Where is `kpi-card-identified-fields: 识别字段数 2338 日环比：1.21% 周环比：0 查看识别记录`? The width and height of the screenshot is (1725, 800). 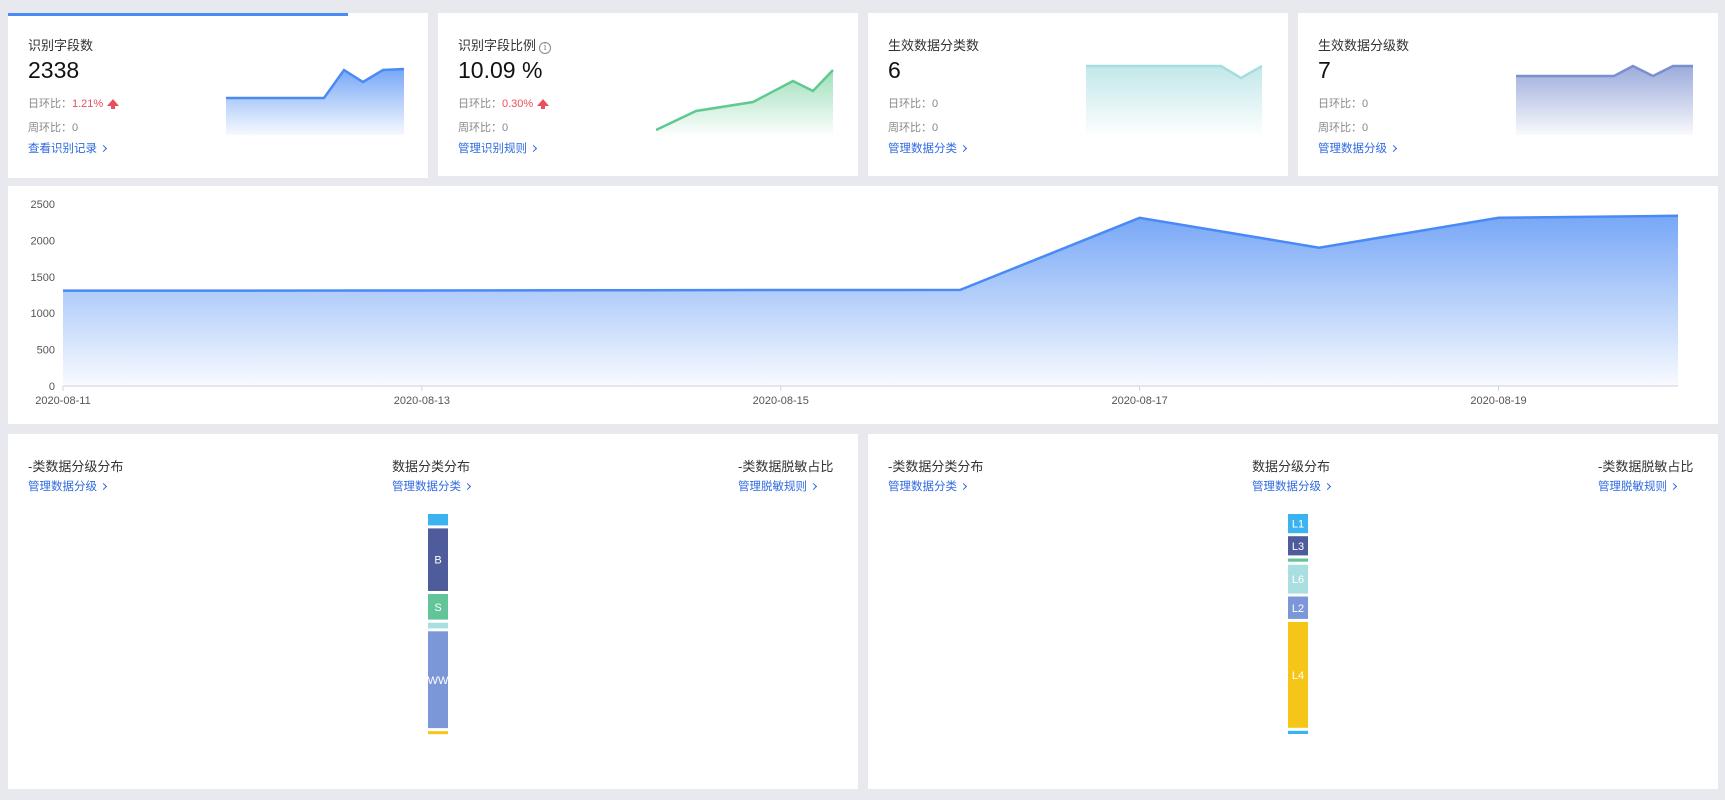 kpi-card-identified-fields: 识别字段数 2338 日环比：1.21% 周环比：0 查看识别记录 is located at coordinates (218, 95).